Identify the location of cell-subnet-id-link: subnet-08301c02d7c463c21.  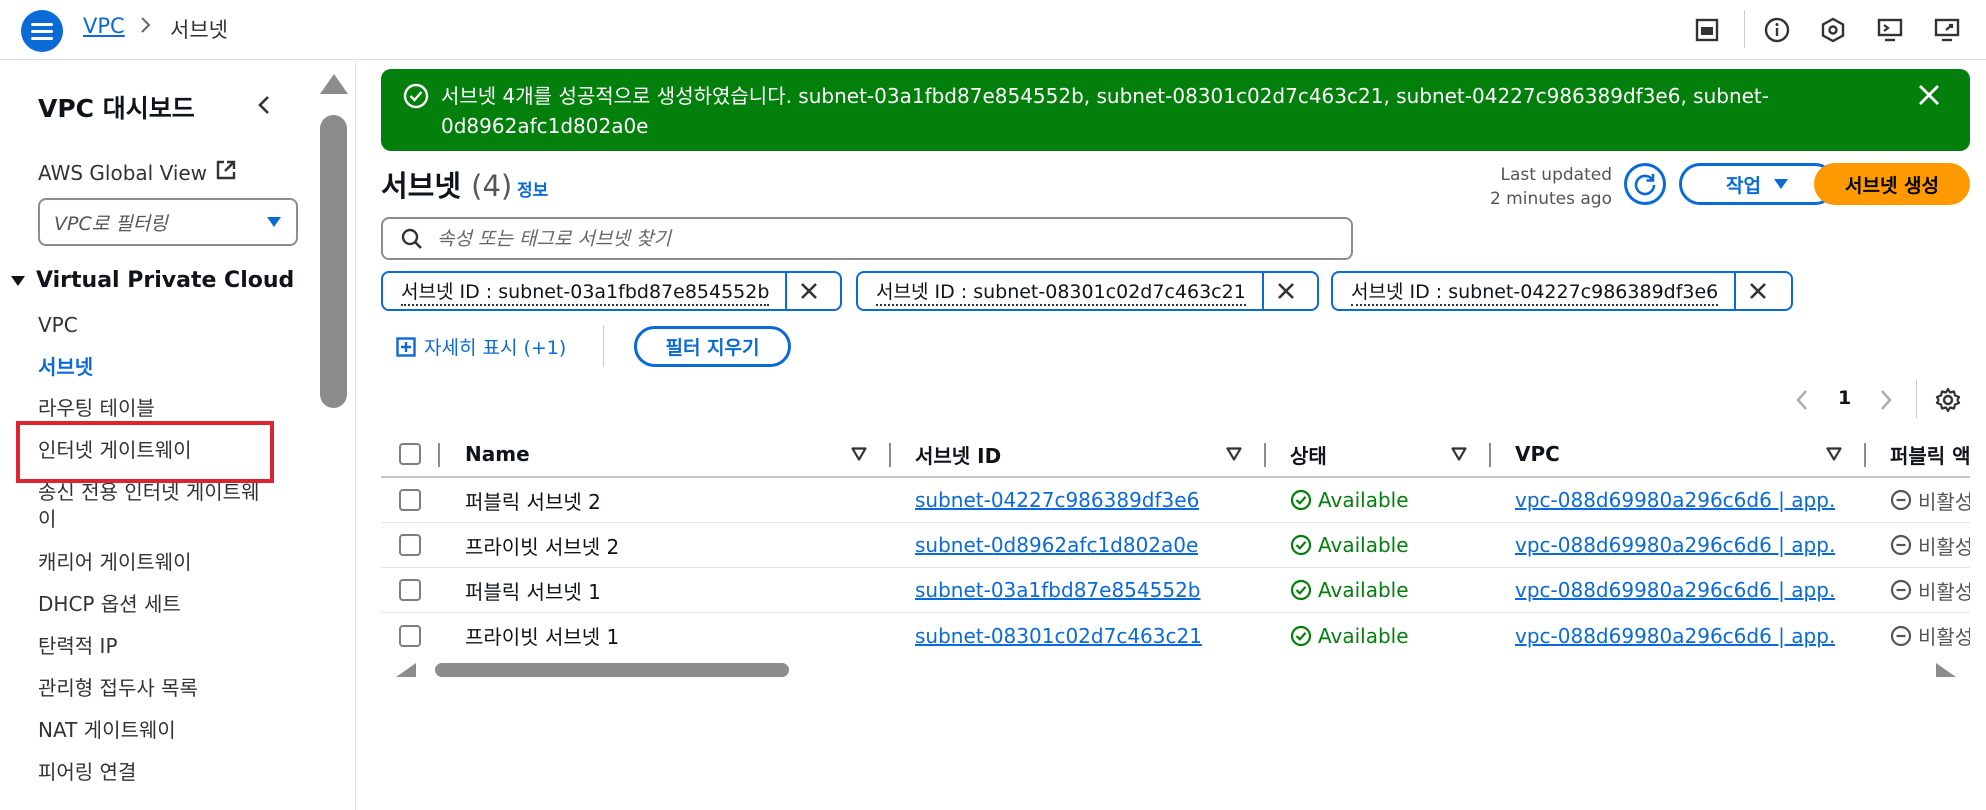
(1058, 632).